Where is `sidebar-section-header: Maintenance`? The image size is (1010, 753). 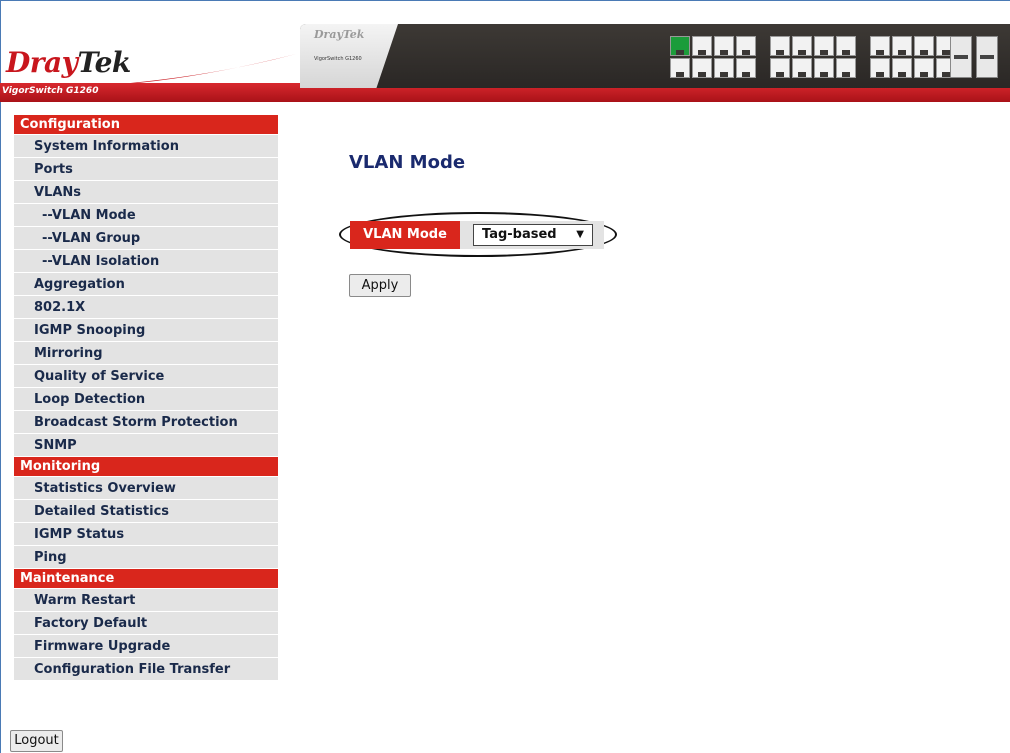
sidebar-section-header: Maintenance is located at coordinates (146, 578).